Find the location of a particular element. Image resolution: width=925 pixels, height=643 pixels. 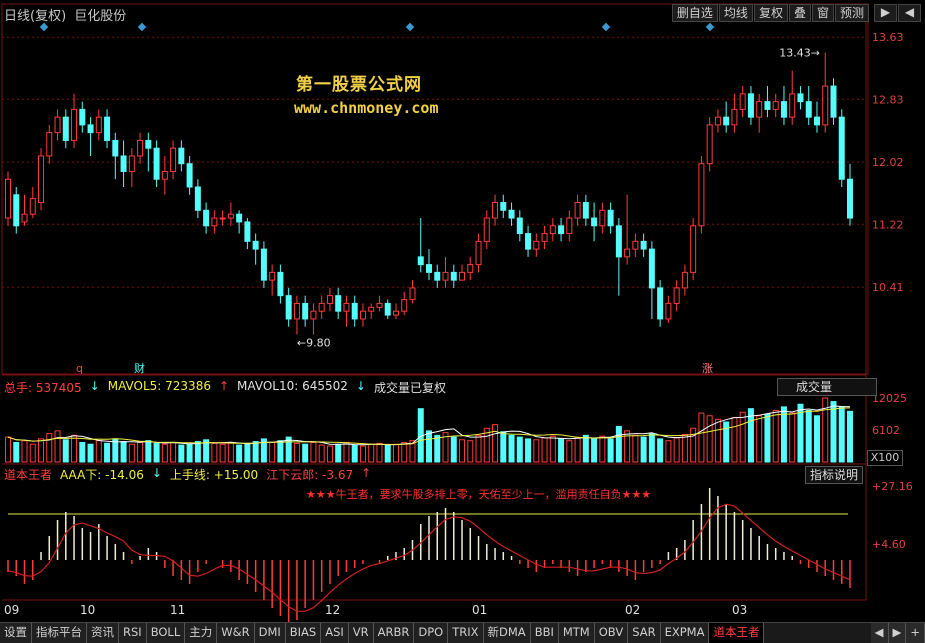

low-price-label: ←9.80 is located at coordinates (314, 342).